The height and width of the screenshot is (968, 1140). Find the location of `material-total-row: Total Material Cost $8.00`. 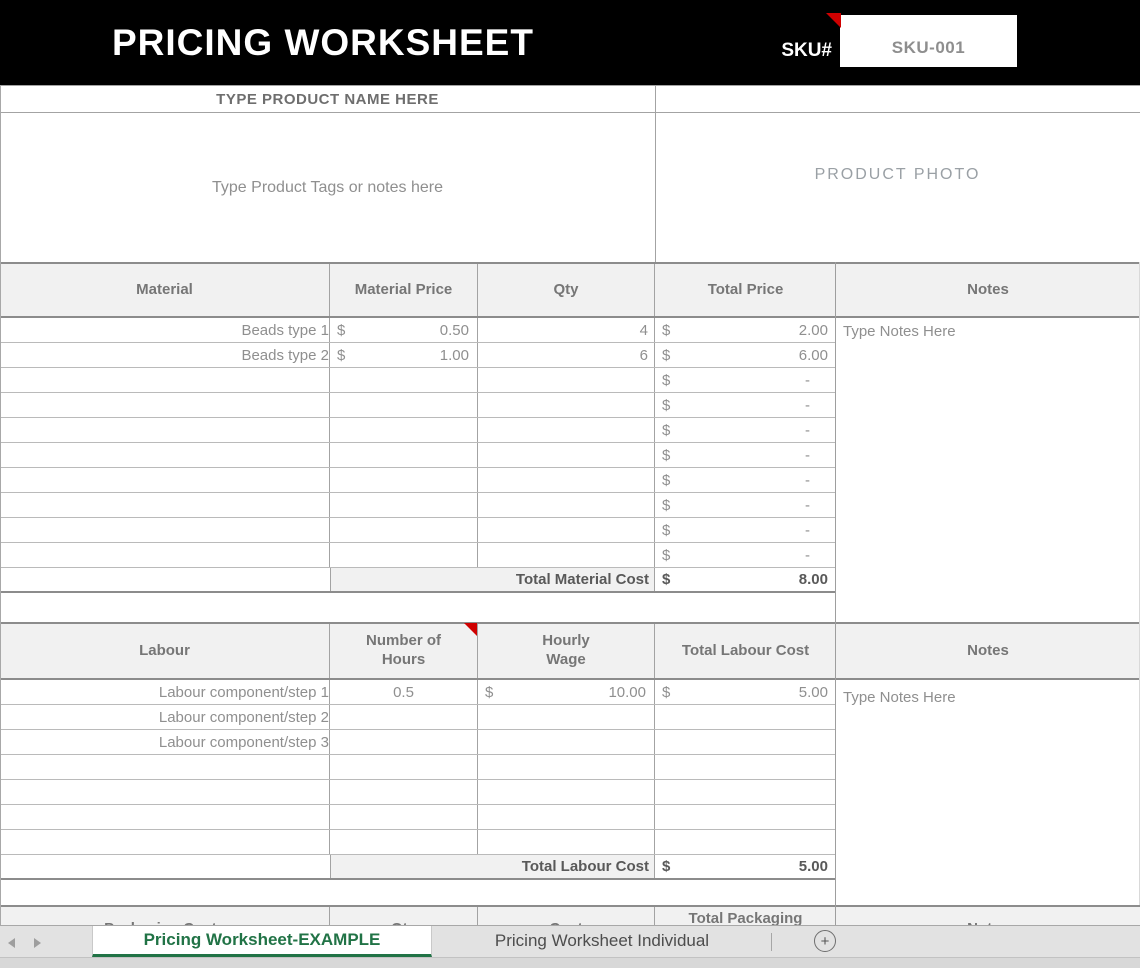

material-total-row: Total Material Cost $8.00 is located at coordinates (418, 580).